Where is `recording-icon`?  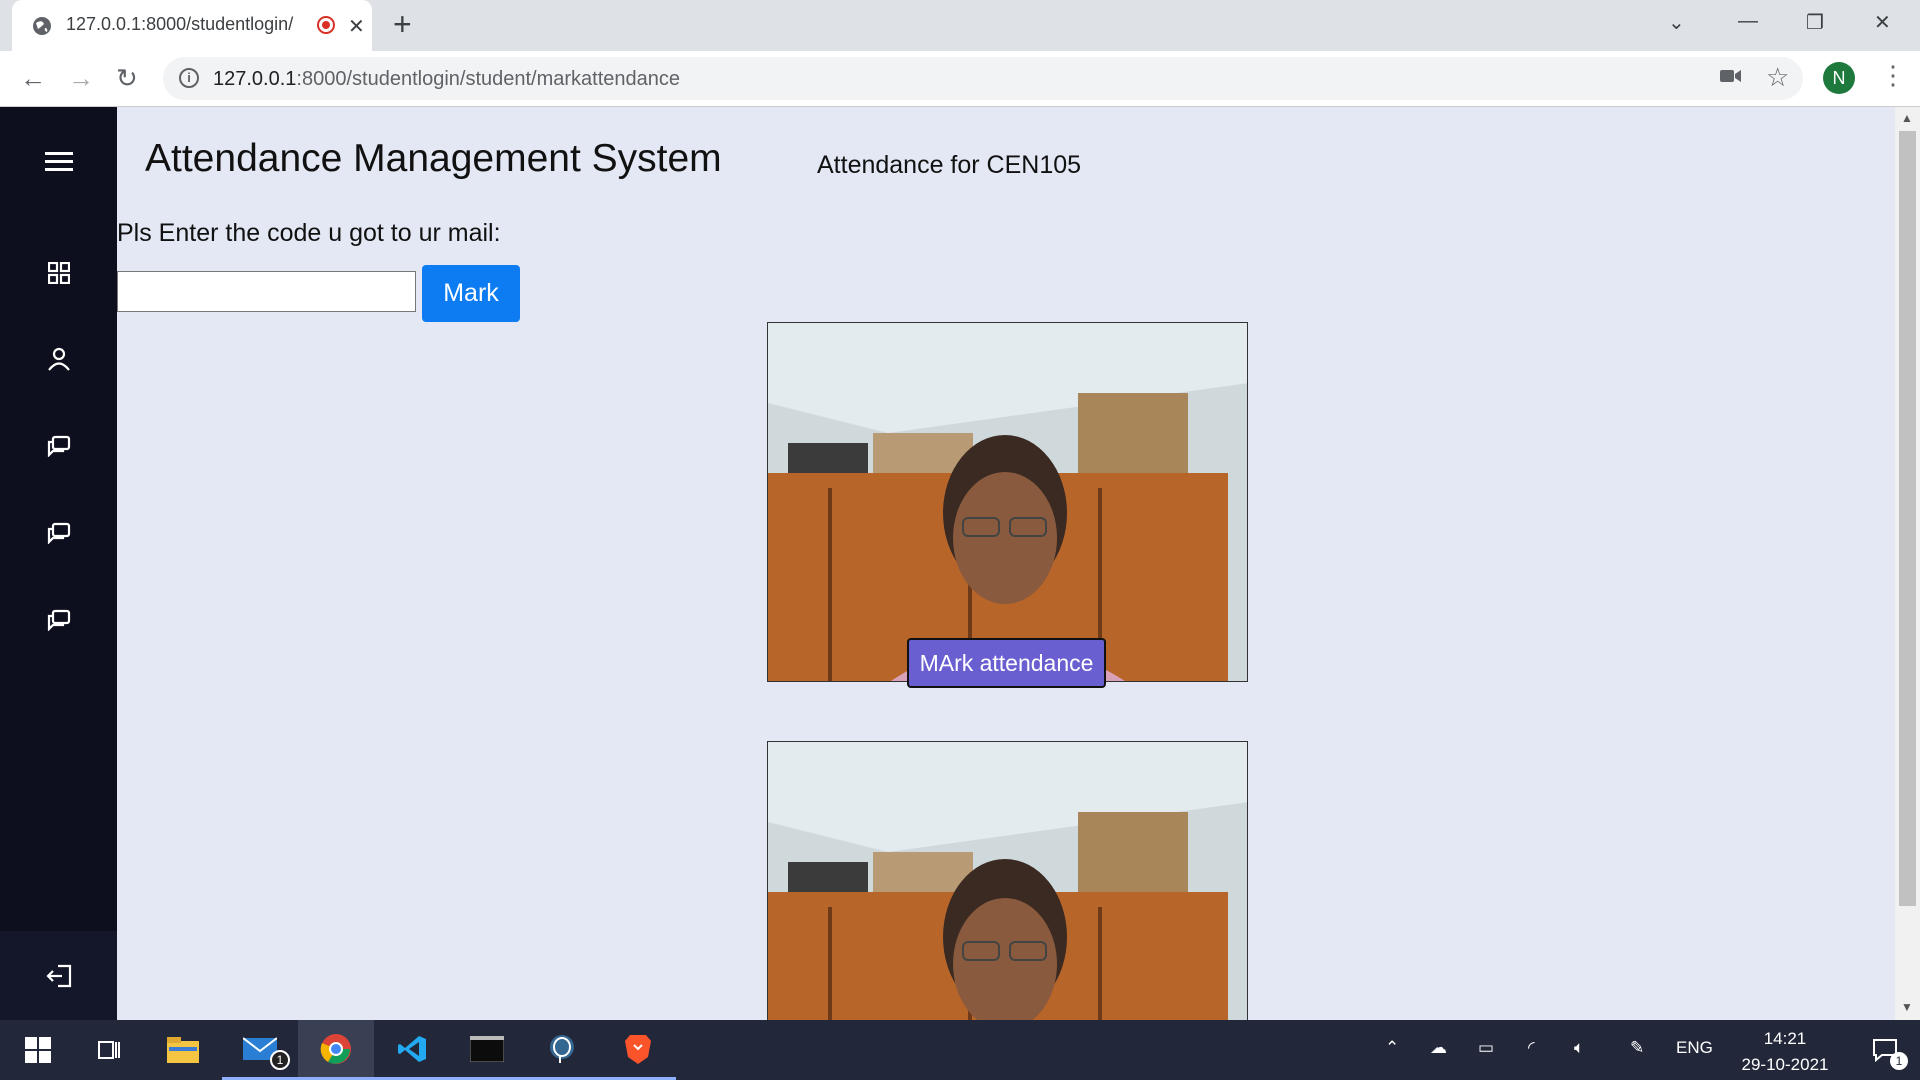 recording-icon is located at coordinates (326, 25).